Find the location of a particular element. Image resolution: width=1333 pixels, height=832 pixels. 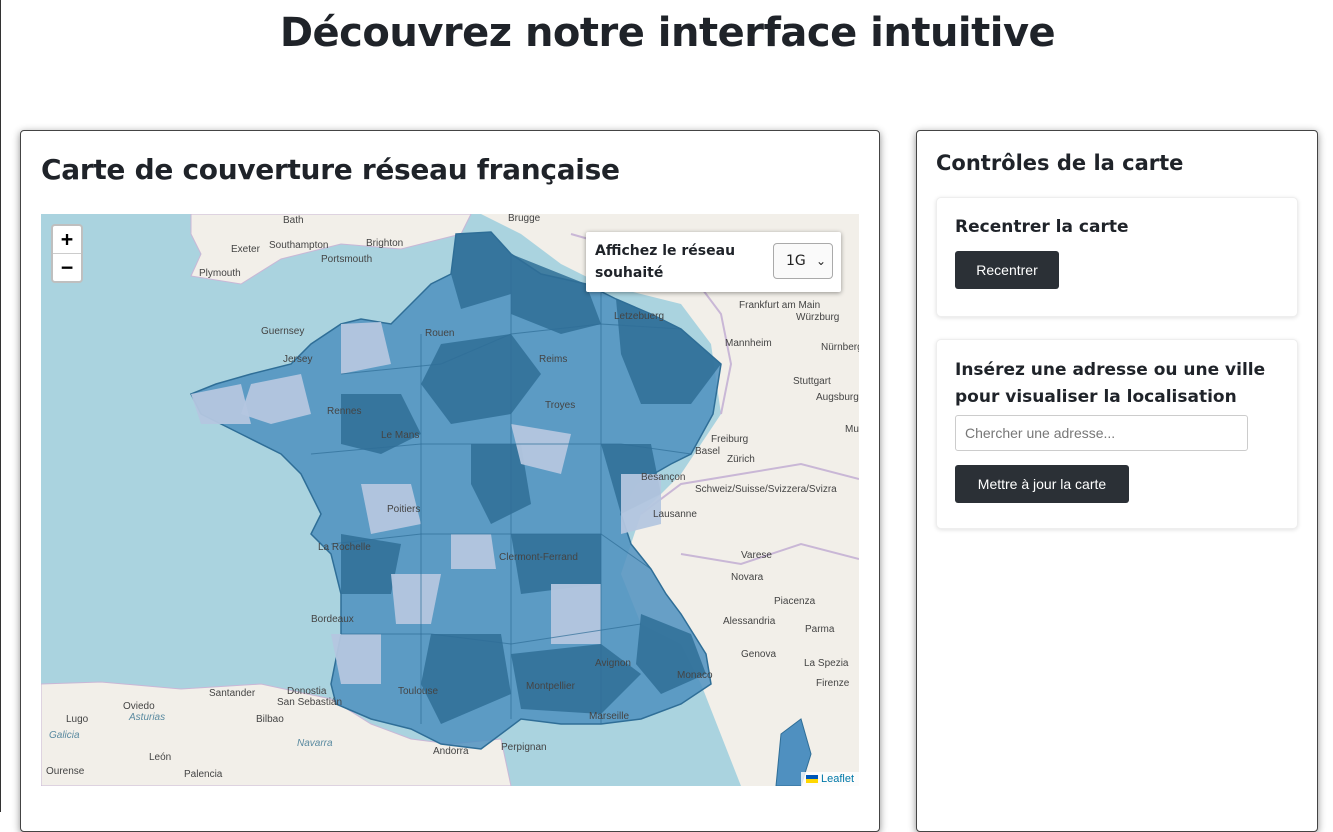

place-label: Rennes is located at coordinates (344, 411).